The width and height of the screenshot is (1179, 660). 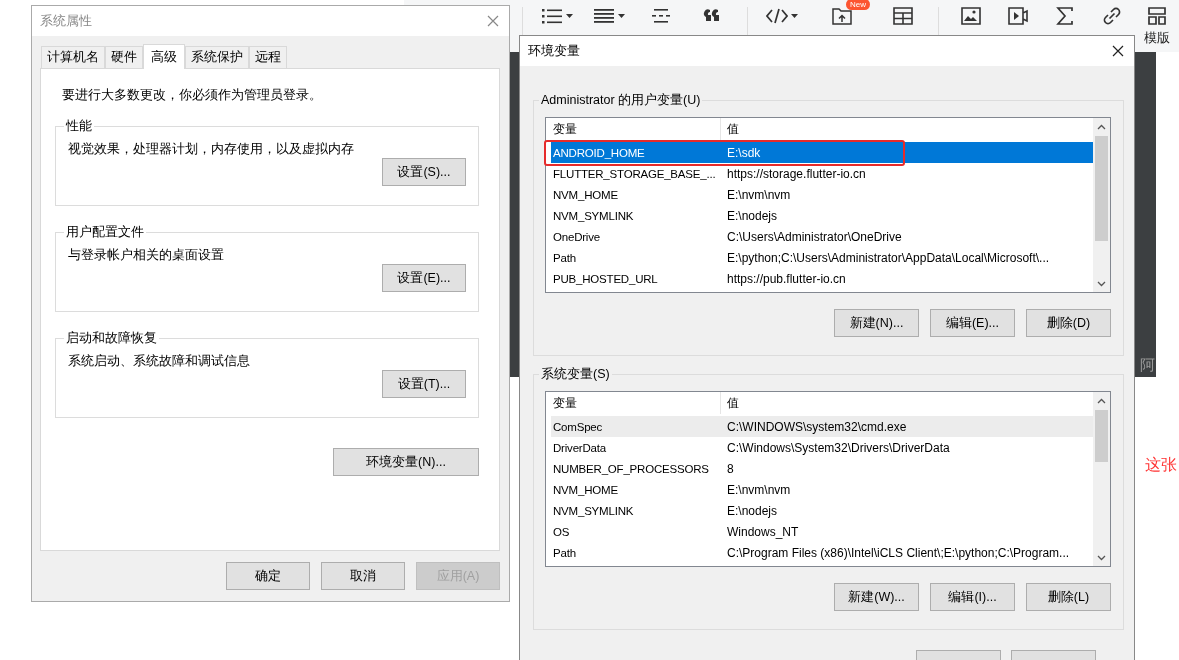 I want to click on new-badge: New, so click(x=858, y=5).